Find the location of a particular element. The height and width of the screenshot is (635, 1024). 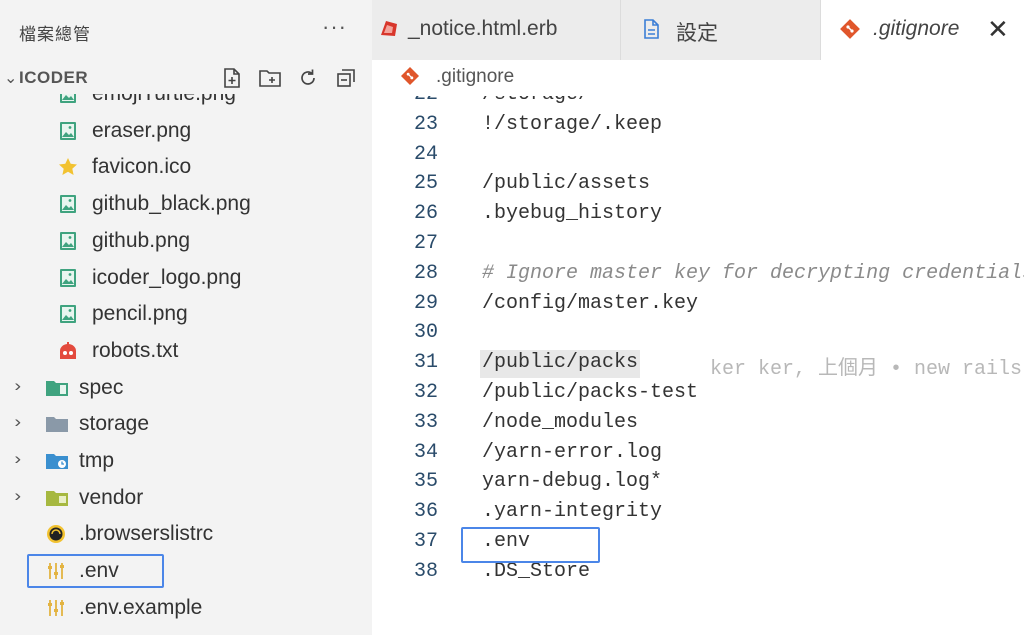

folder-vendor-icon is located at coordinates (56, 498).